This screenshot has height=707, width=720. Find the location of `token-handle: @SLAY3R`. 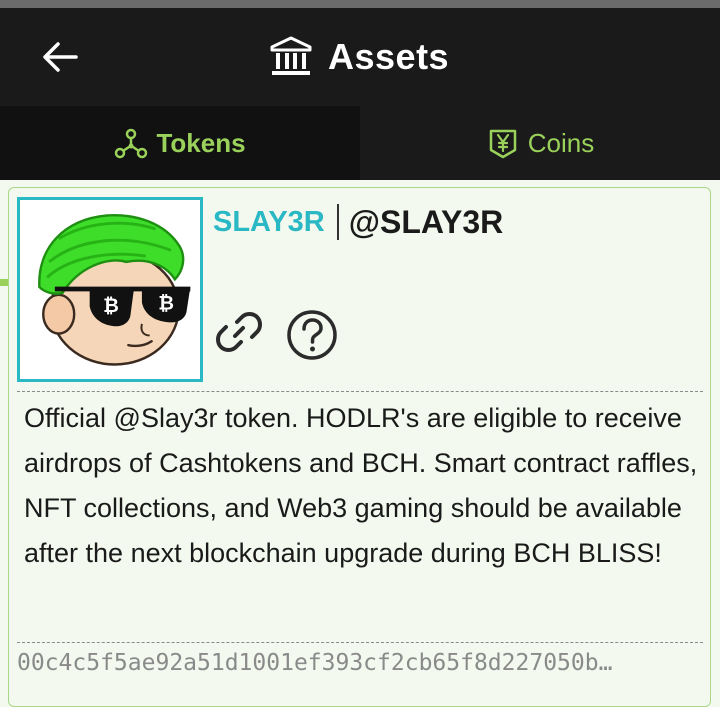

token-handle: @SLAY3R is located at coordinates (426, 221).